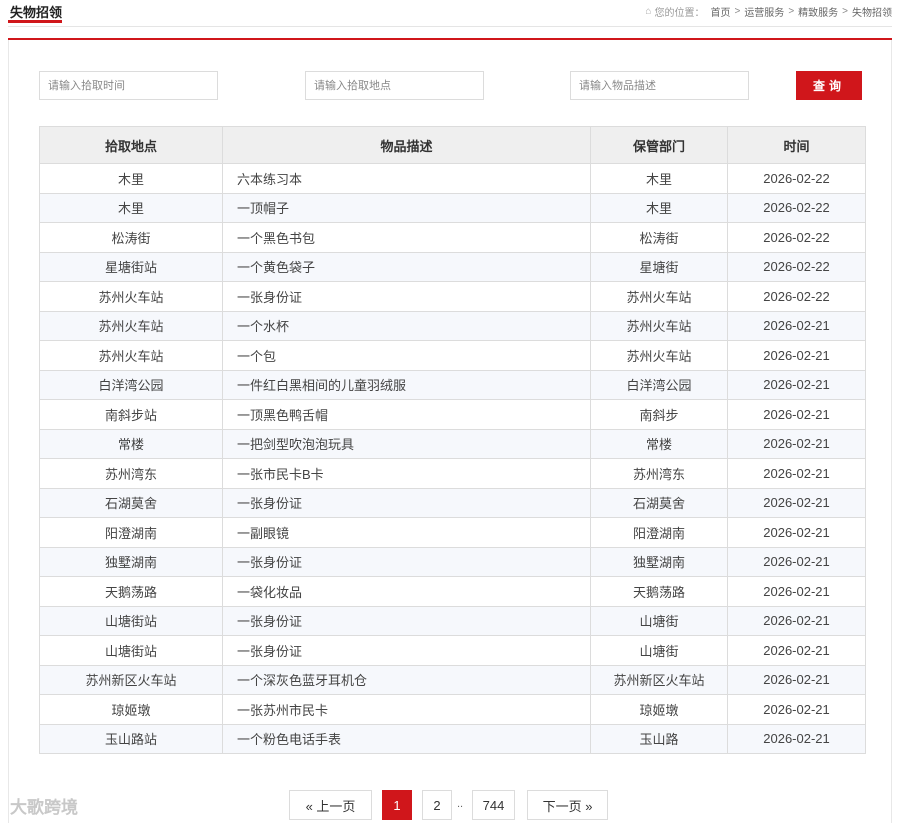 The height and width of the screenshot is (823, 900). Describe the element at coordinates (128, 85) in the screenshot. I see `pickup-time-input` at that location.